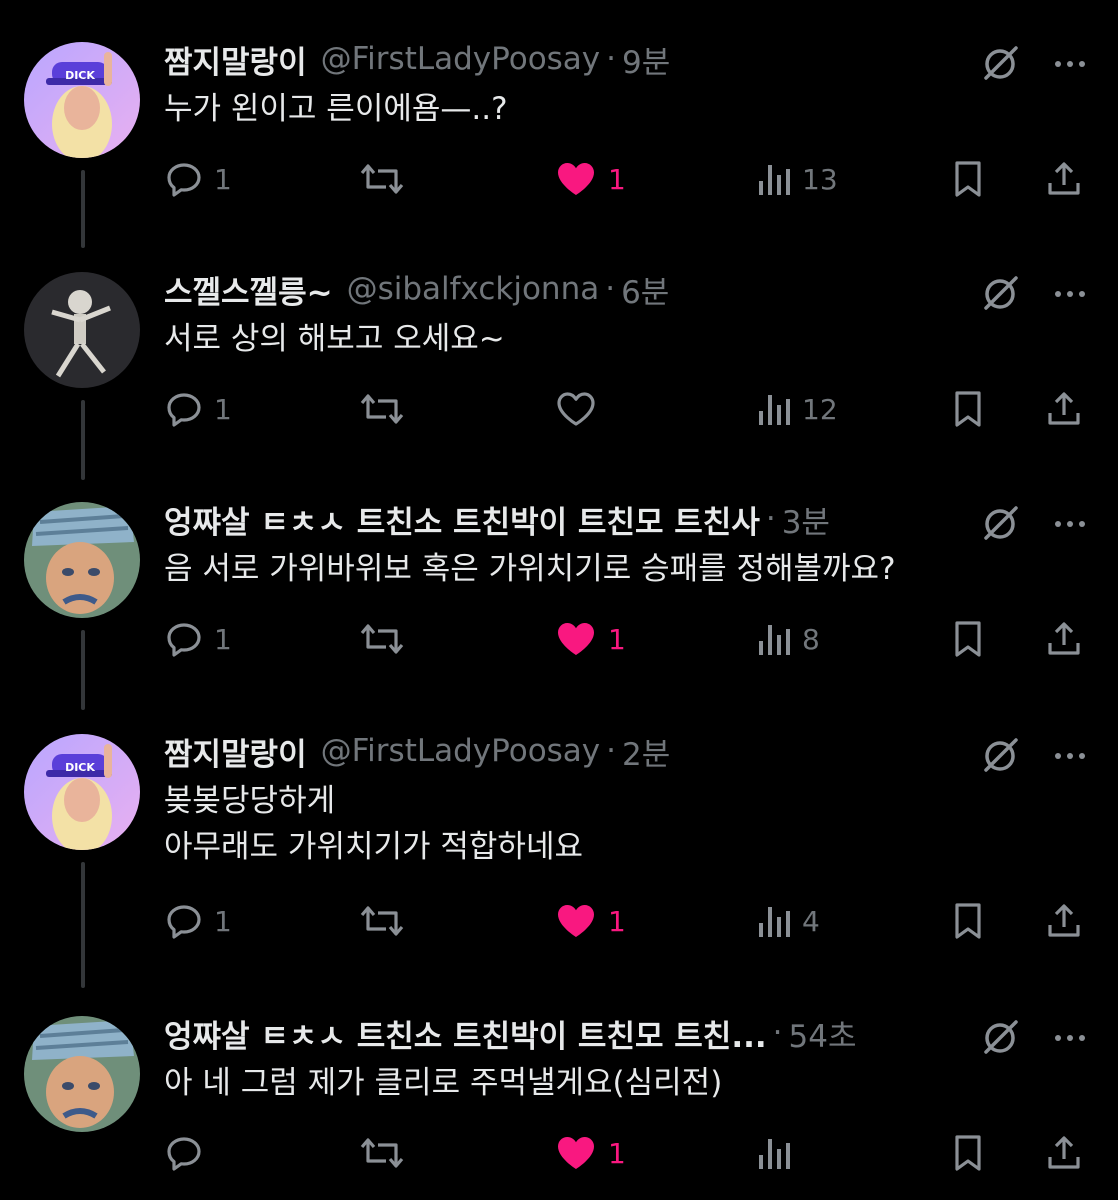 The image size is (1118, 1200). What do you see at coordinates (443, 1083) in the screenshot?
I see `tweet-text: 아 네 그럼 제가 클리로 주먹낼게요(심리전)` at bounding box center [443, 1083].